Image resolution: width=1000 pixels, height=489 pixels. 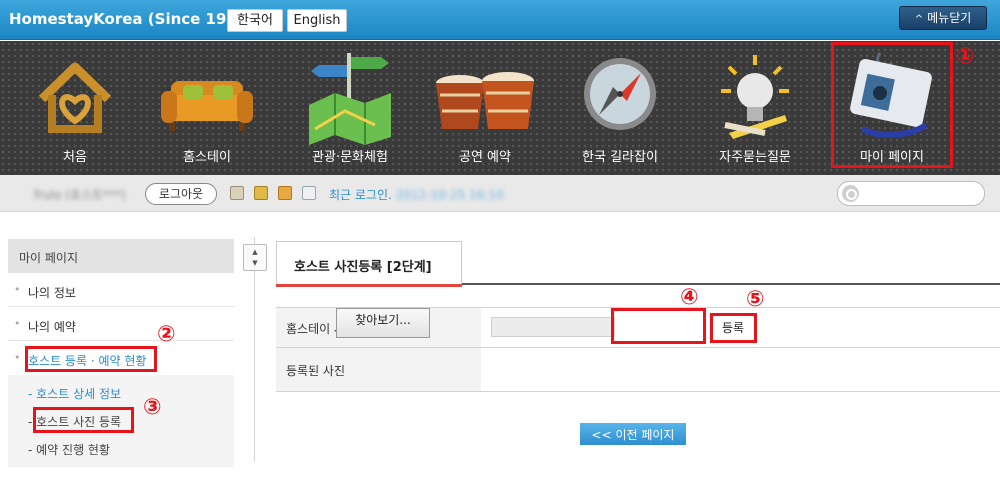 I want to click on brand-title: HomestayKorea (Since 1998), so click(x=131, y=19).